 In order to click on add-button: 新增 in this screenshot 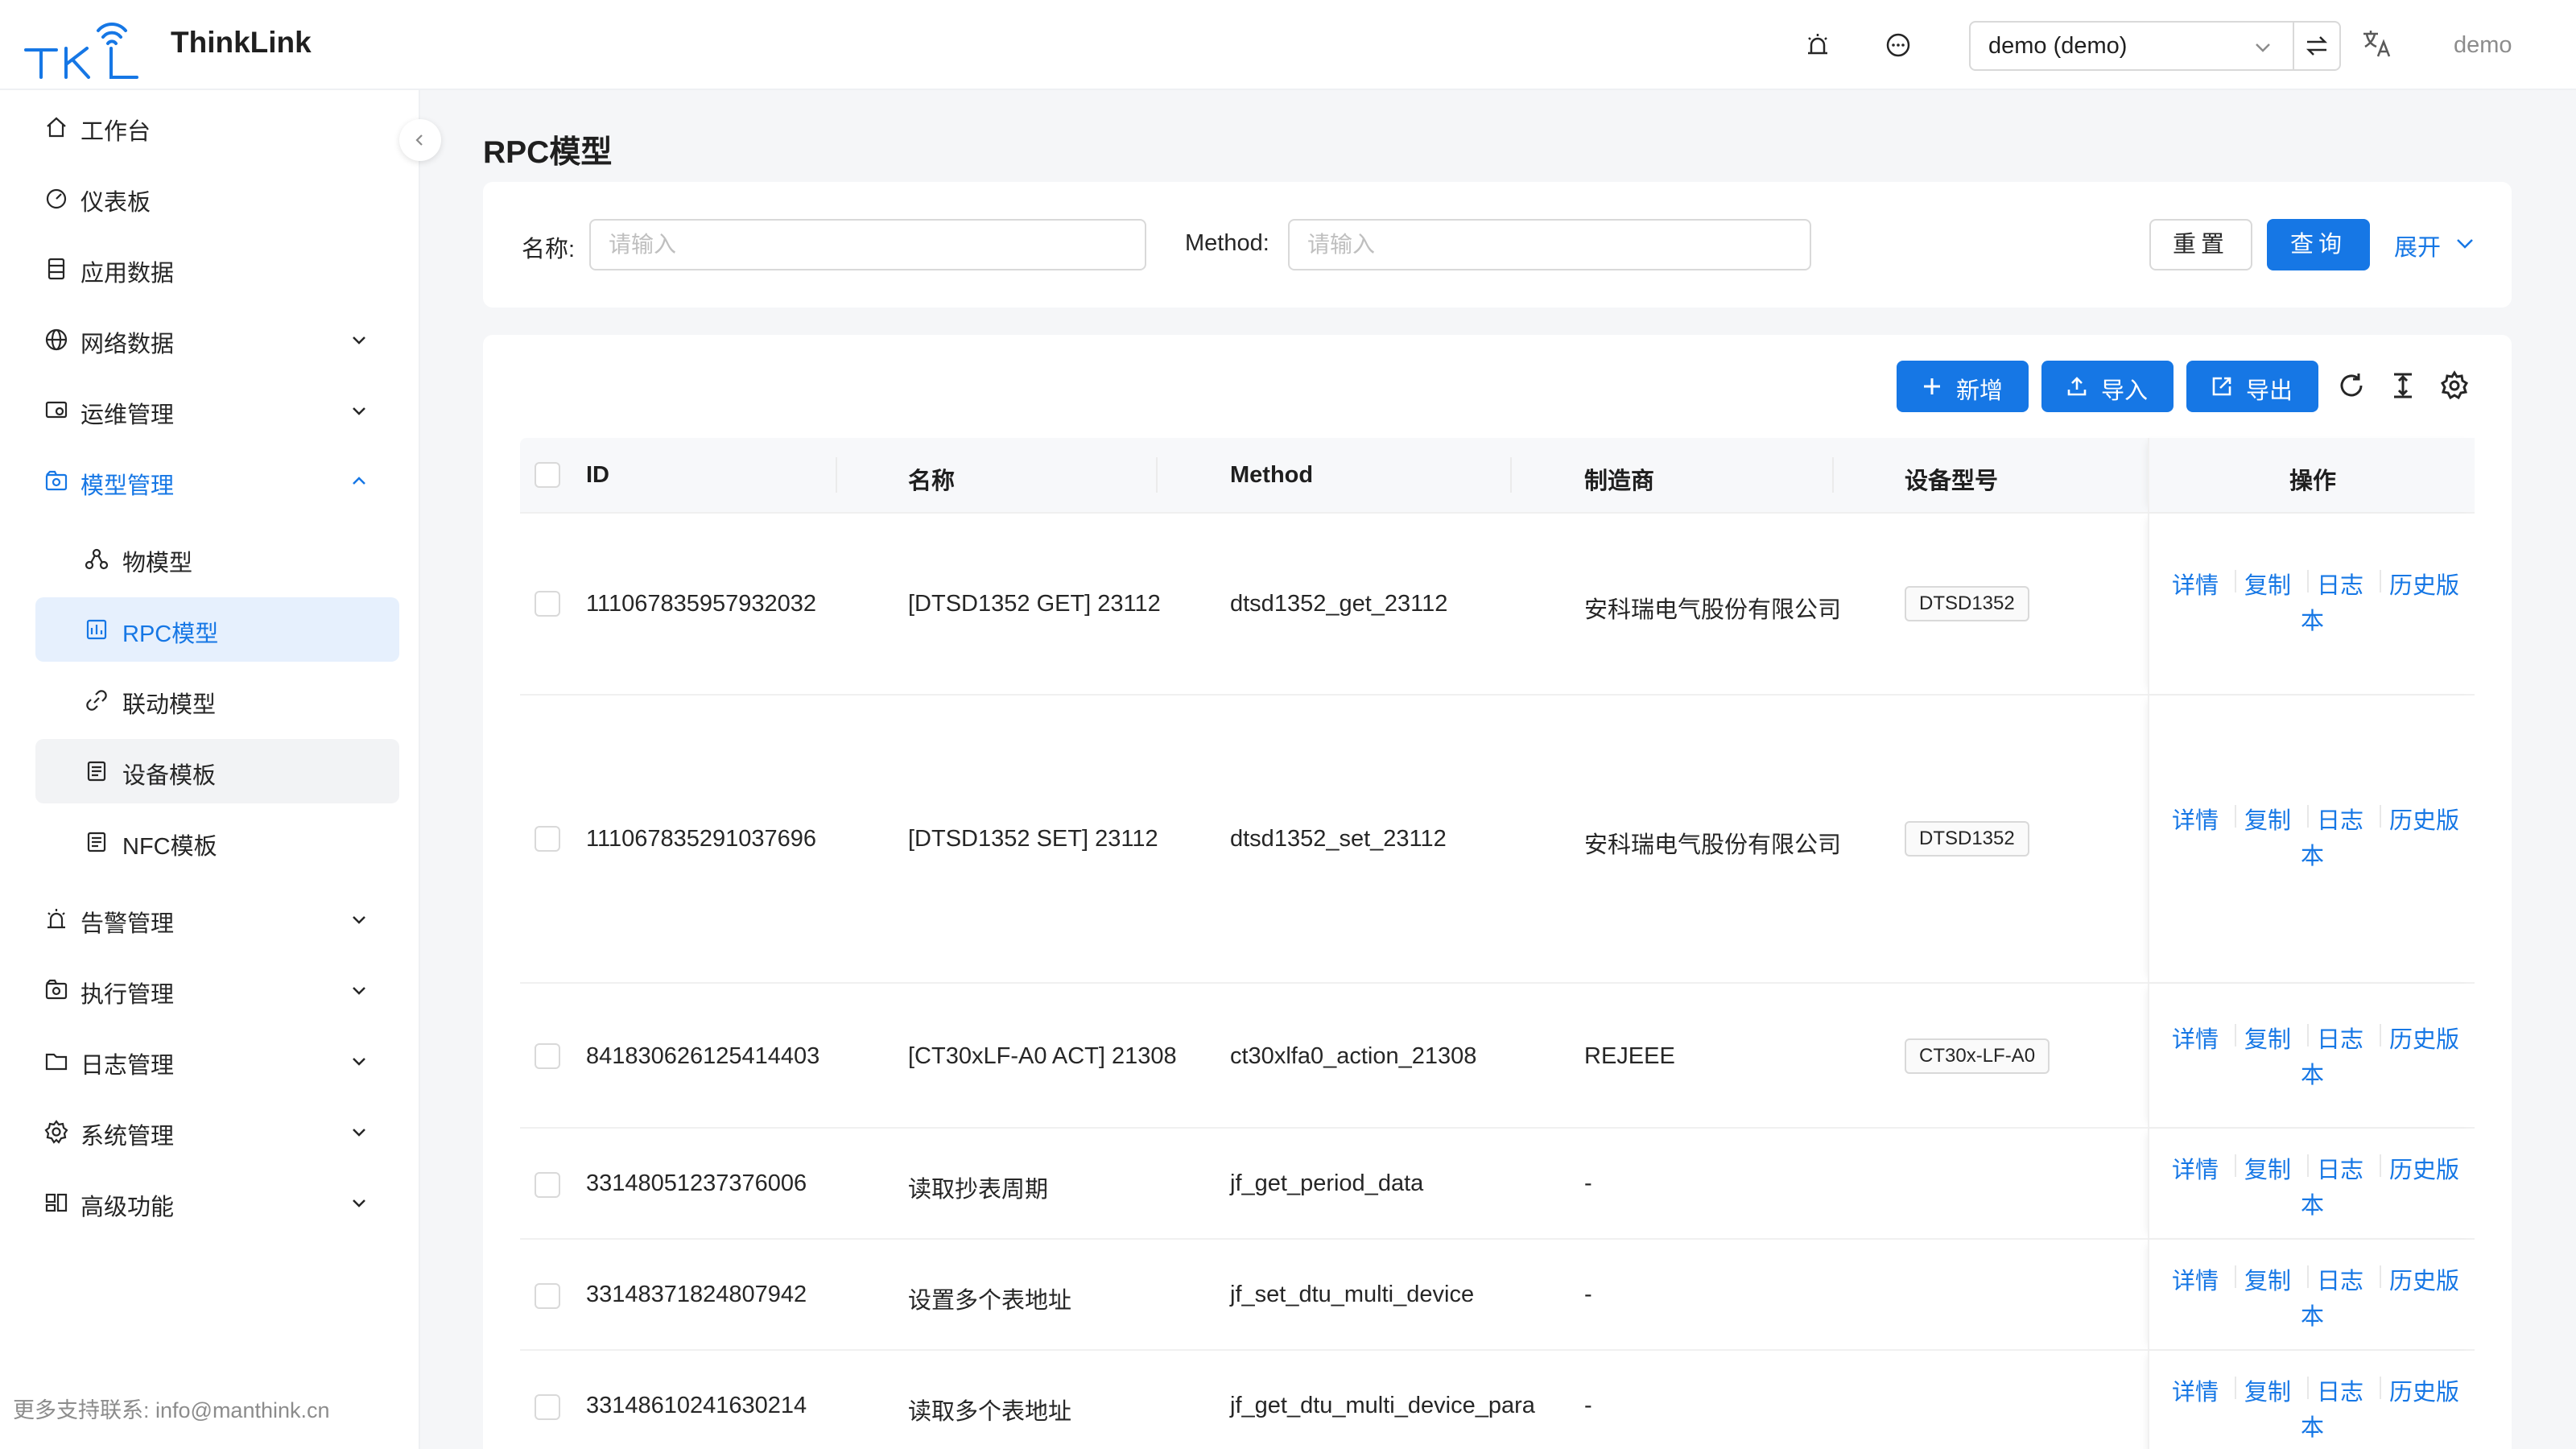, I will do `click(1963, 386)`.